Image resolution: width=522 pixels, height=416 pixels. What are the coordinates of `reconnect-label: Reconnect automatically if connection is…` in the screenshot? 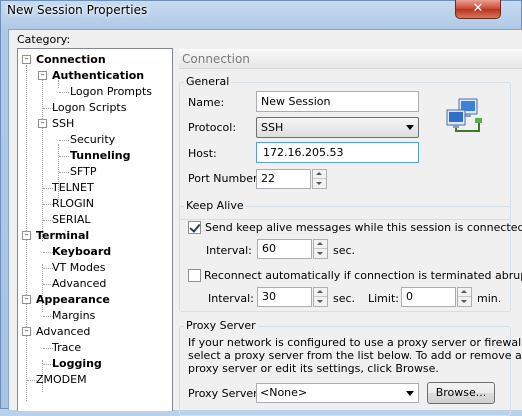 It's located at (363, 275).